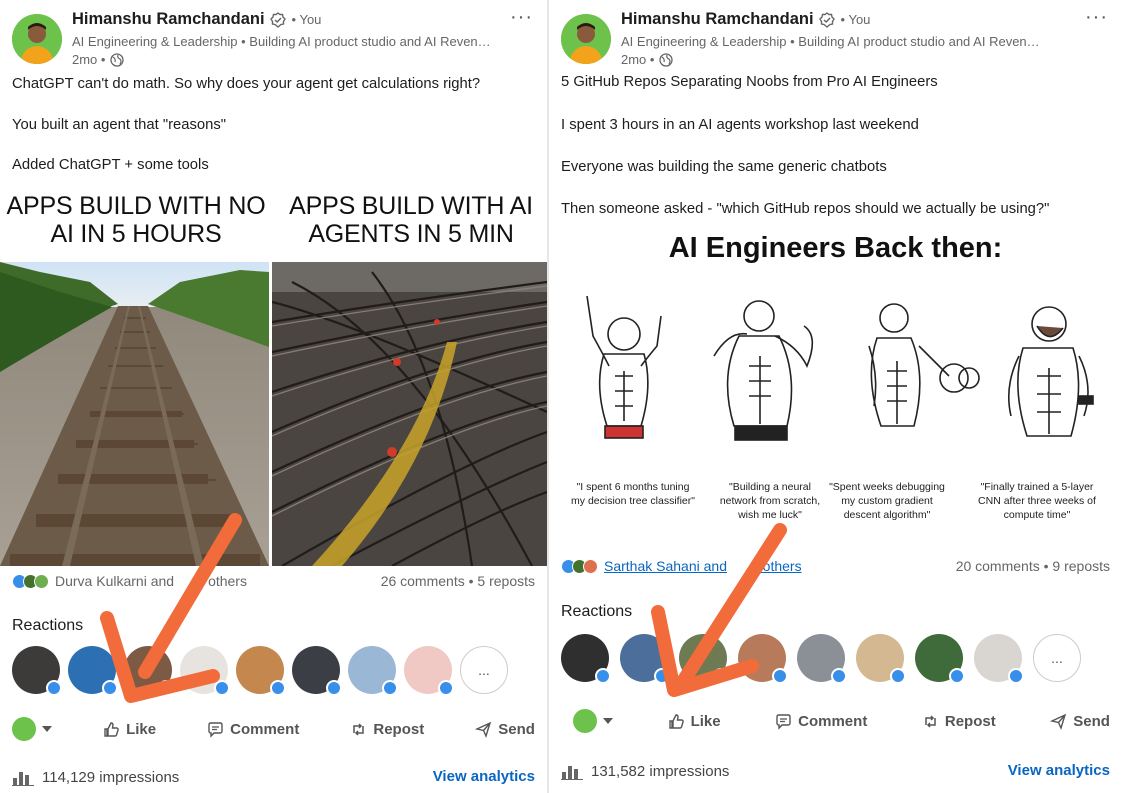 The width and height of the screenshot is (1122, 793). I want to click on meme-caption-right: APPS BUILD WITH AI AGENTS IN 5 MIN, so click(411, 220).